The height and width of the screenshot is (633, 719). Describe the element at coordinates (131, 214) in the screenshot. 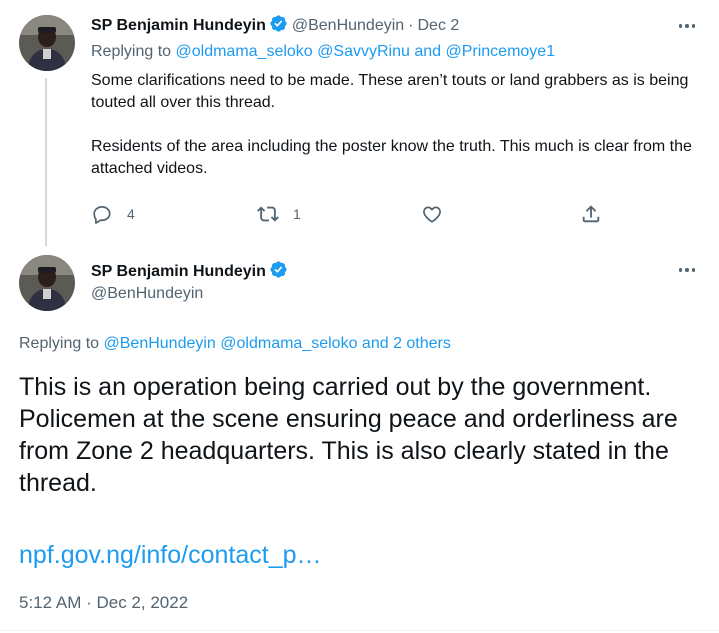

I see `reply-count: 4` at that location.